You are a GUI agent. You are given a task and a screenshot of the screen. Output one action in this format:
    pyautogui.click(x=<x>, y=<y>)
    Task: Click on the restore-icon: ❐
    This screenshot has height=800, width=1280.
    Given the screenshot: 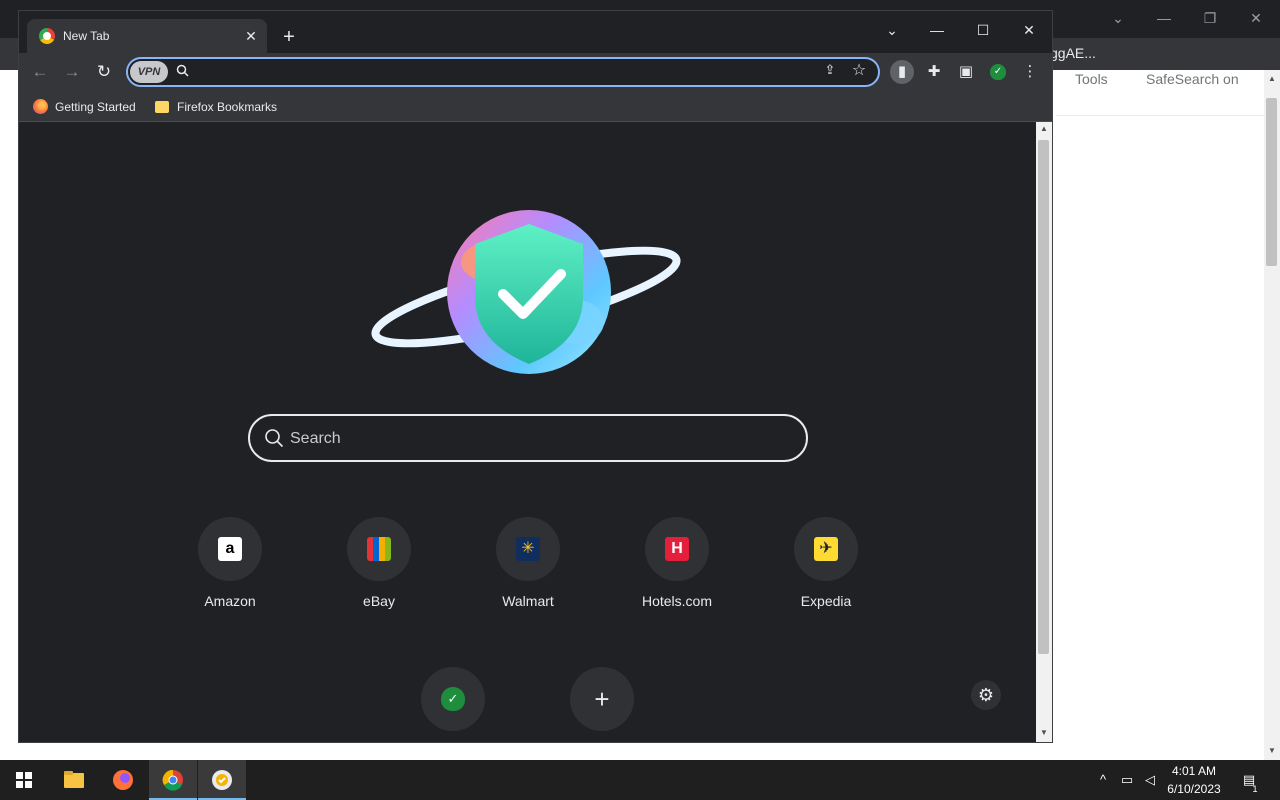 What is the action you would take?
    pyautogui.click(x=1210, y=18)
    